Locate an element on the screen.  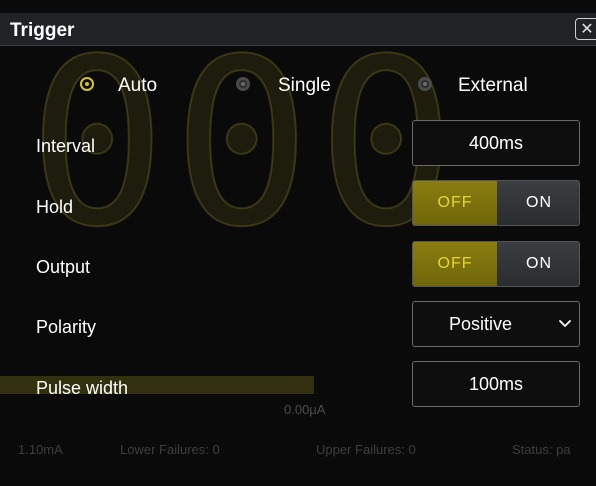
output-off-label: OFF is located at coordinates (455, 263).